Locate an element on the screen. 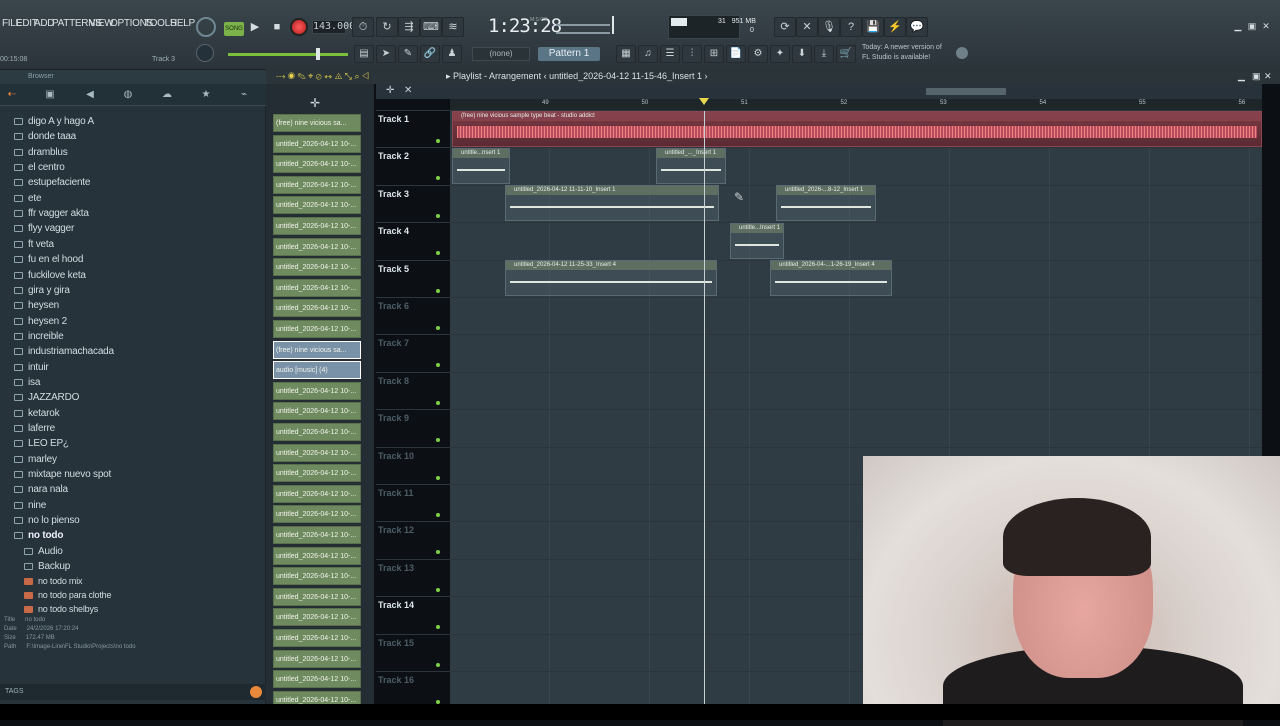  playlist-close-icon: ✕ is located at coordinates (1268, 76).